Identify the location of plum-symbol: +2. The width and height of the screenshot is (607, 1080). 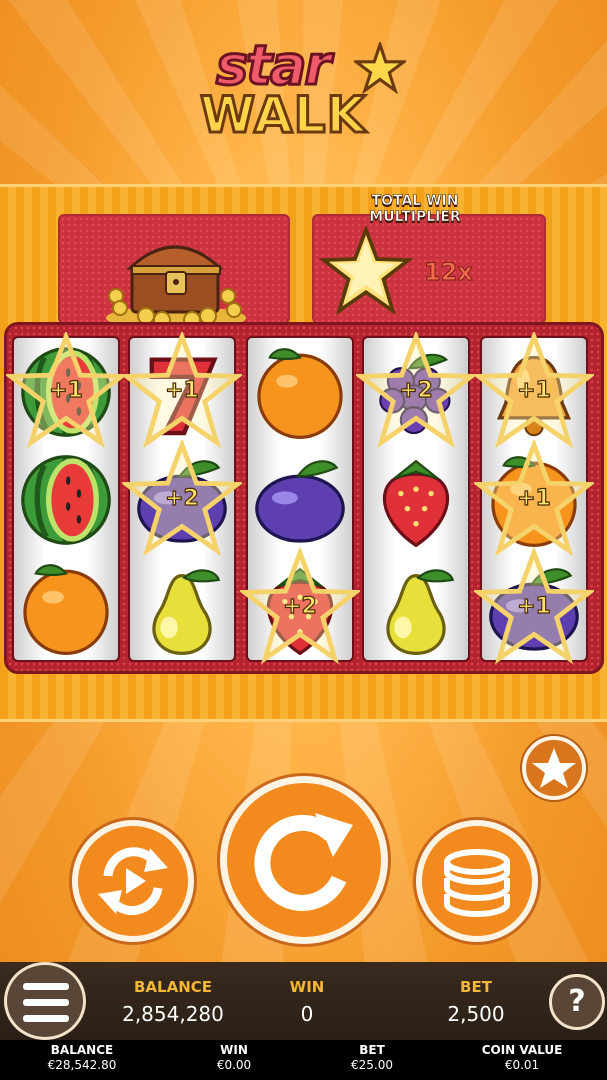
(182, 497).